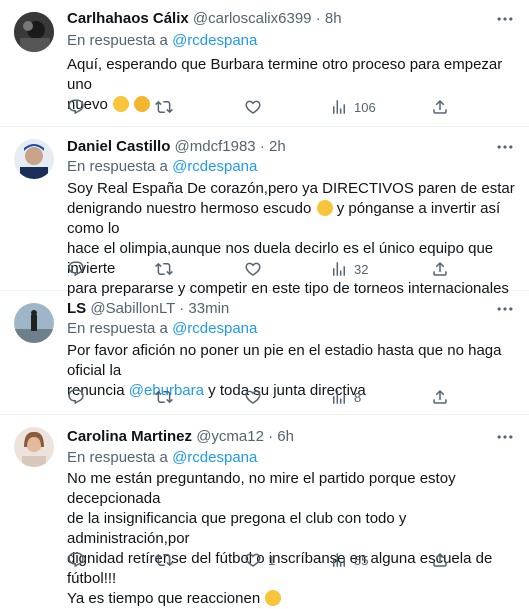  What do you see at coordinates (132, 308) in the screenshot?
I see `user-handle: @SabillonLT` at bounding box center [132, 308].